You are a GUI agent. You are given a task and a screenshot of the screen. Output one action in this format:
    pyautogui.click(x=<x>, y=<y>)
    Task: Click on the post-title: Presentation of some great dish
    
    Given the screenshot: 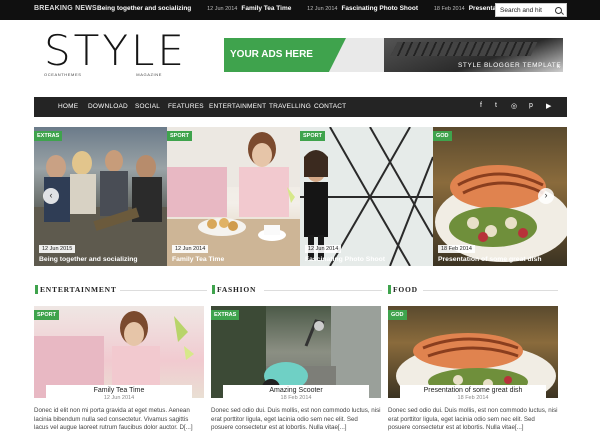 What is the action you would take?
    pyautogui.click(x=473, y=390)
    